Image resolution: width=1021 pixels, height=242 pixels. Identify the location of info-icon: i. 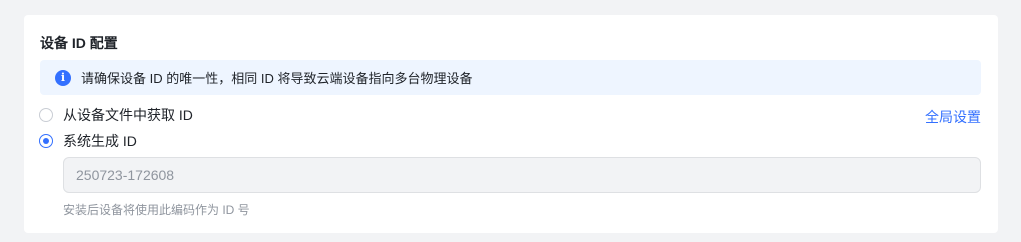
(63, 77).